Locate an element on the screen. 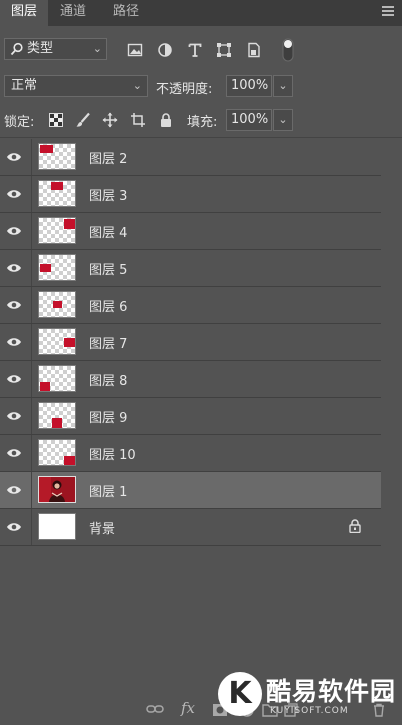 The width and height of the screenshot is (402, 725). panel-menu-icon is located at coordinates (388, 12).